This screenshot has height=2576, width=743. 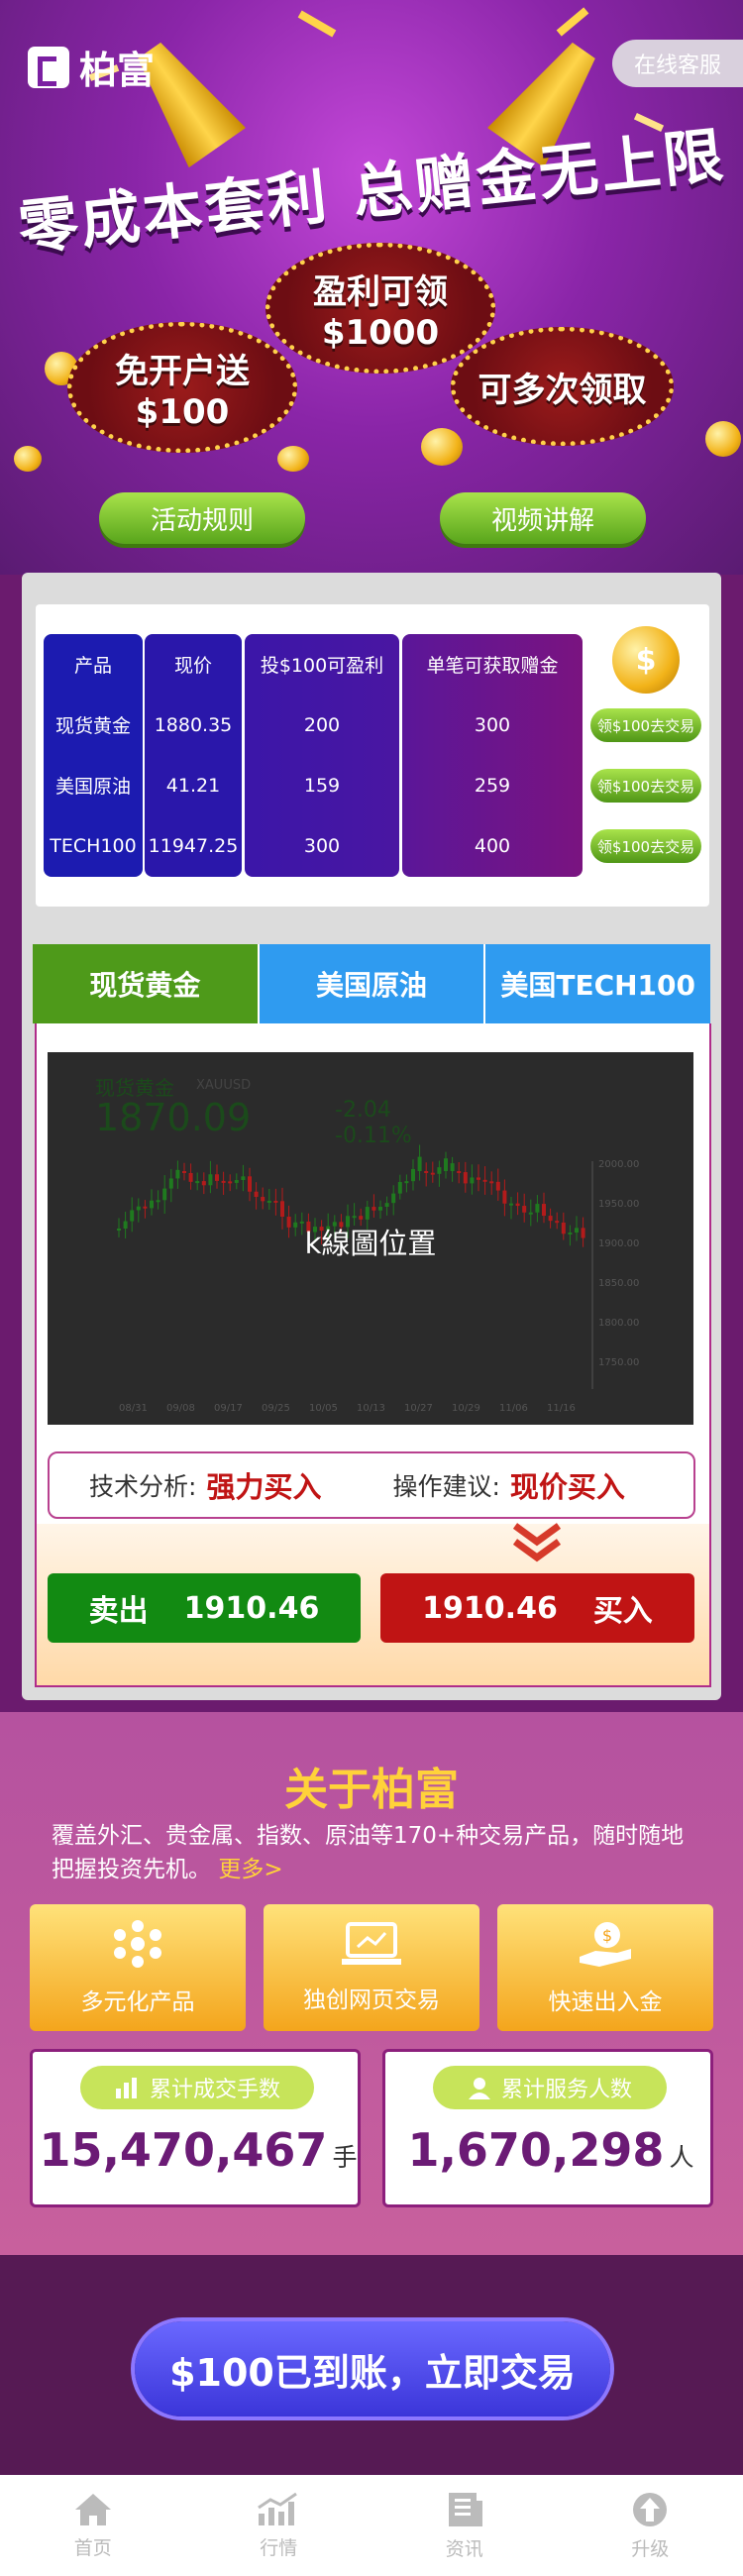 I want to click on x-tick-label: 09/08, so click(x=181, y=1408).